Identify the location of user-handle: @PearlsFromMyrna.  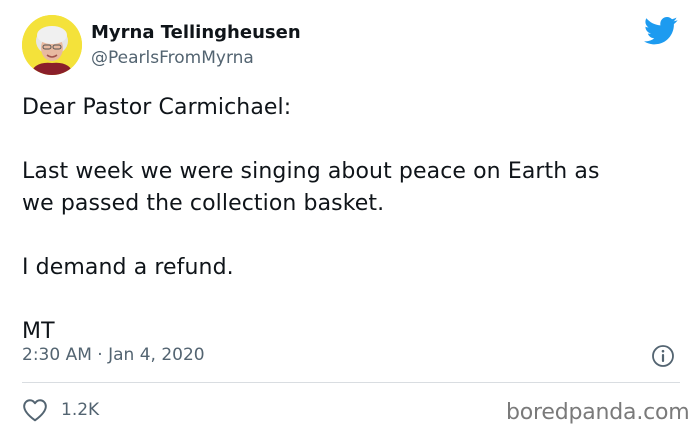
(172, 58).